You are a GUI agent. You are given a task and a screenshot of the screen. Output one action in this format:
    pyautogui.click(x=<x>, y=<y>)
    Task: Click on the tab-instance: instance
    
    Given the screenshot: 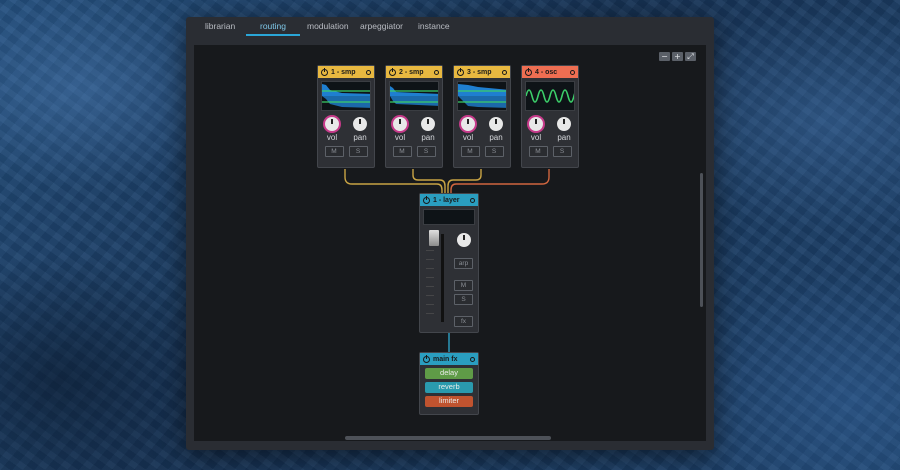 What is the action you would take?
    pyautogui.click(x=434, y=31)
    